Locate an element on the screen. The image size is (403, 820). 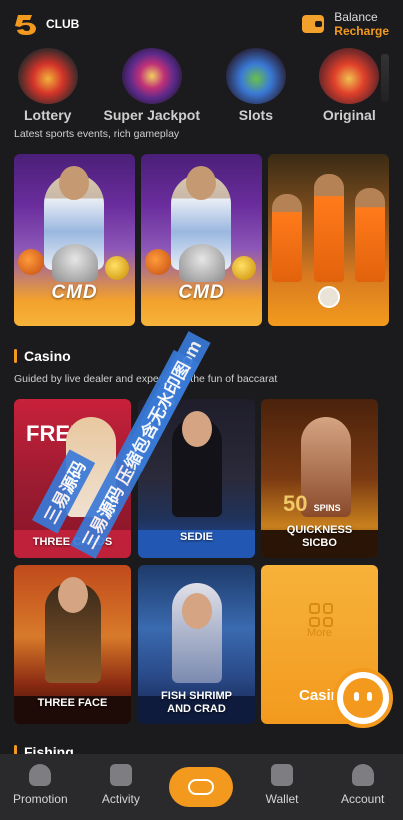
casino-section-title: Casino is located at coordinates (42, 356).